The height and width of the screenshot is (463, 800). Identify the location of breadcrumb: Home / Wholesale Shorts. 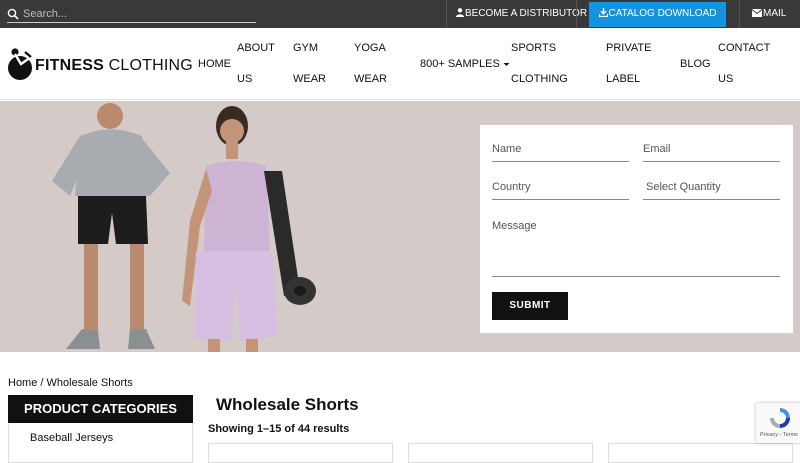
(70, 383).